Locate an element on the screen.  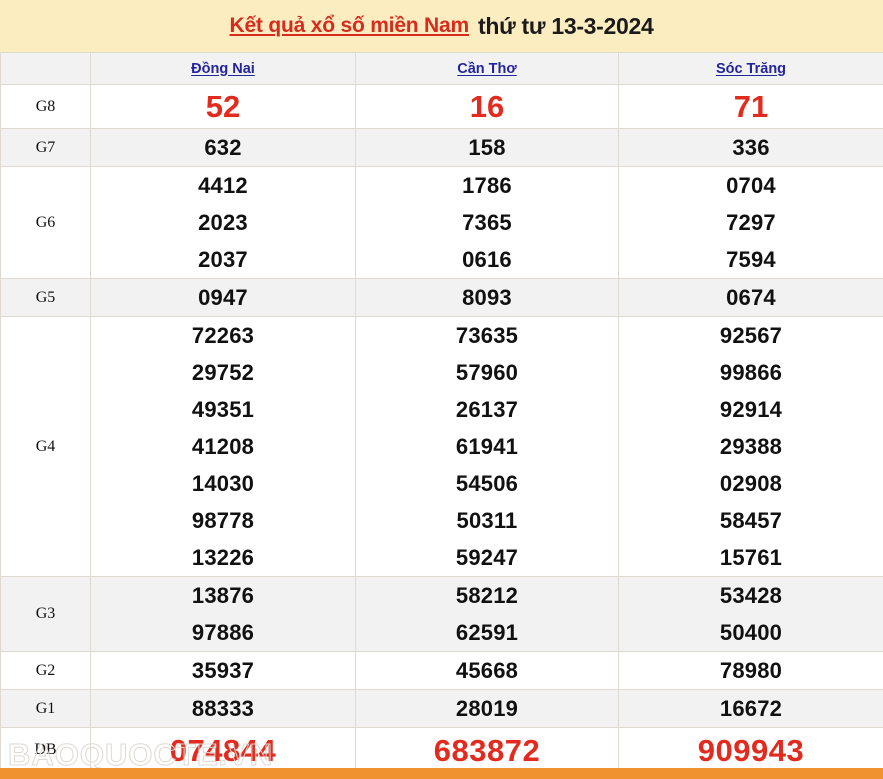
prize-number: 29388 is located at coordinates (751, 446).